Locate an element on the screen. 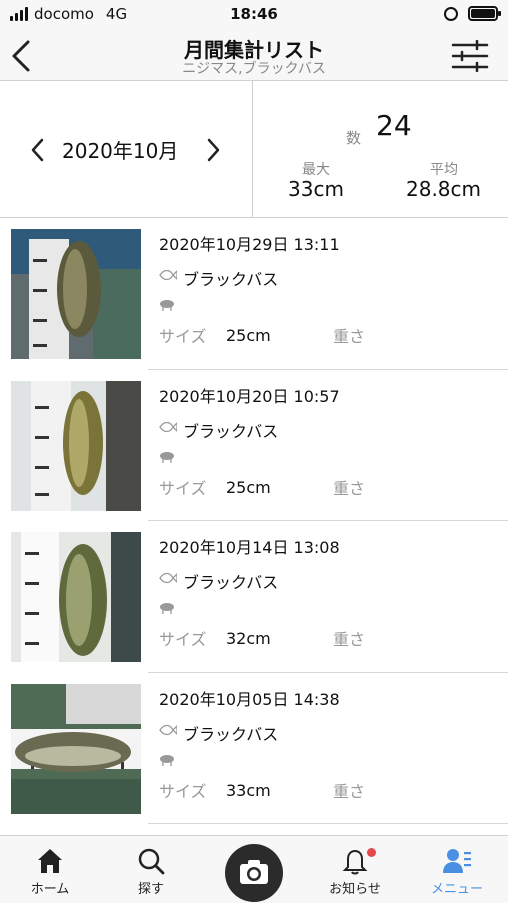 This screenshot has width=508, height=903. catch-datetime: 2020年10月05日 14:38 is located at coordinates (249, 699).